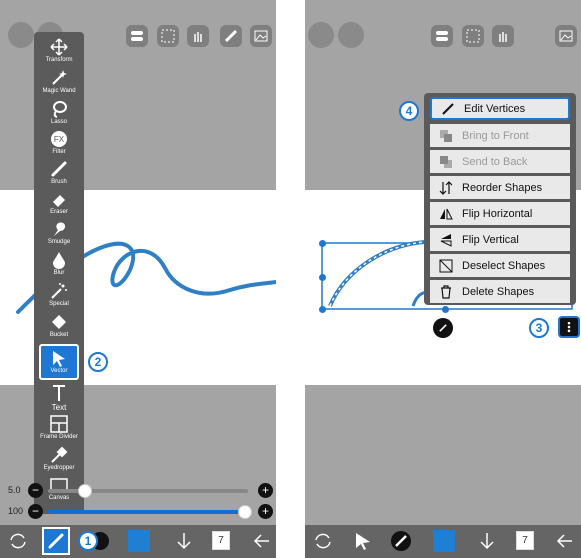 The height and width of the screenshot is (558, 581). What do you see at coordinates (56, 541) in the screenshot?
I see `brush-tool-button` at bounding box center [56, 541].